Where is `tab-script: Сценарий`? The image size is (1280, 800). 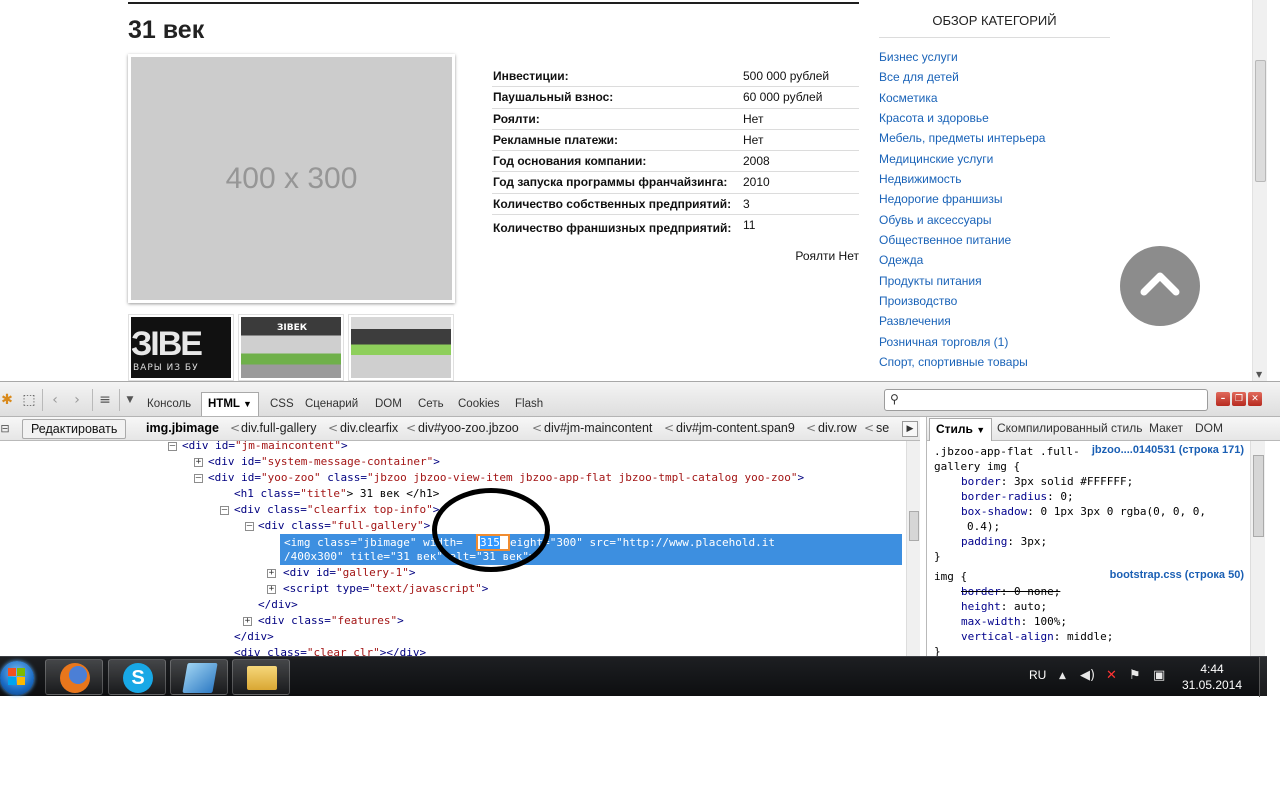
tab-script: Сценарий is located at coordinates (331, 404).